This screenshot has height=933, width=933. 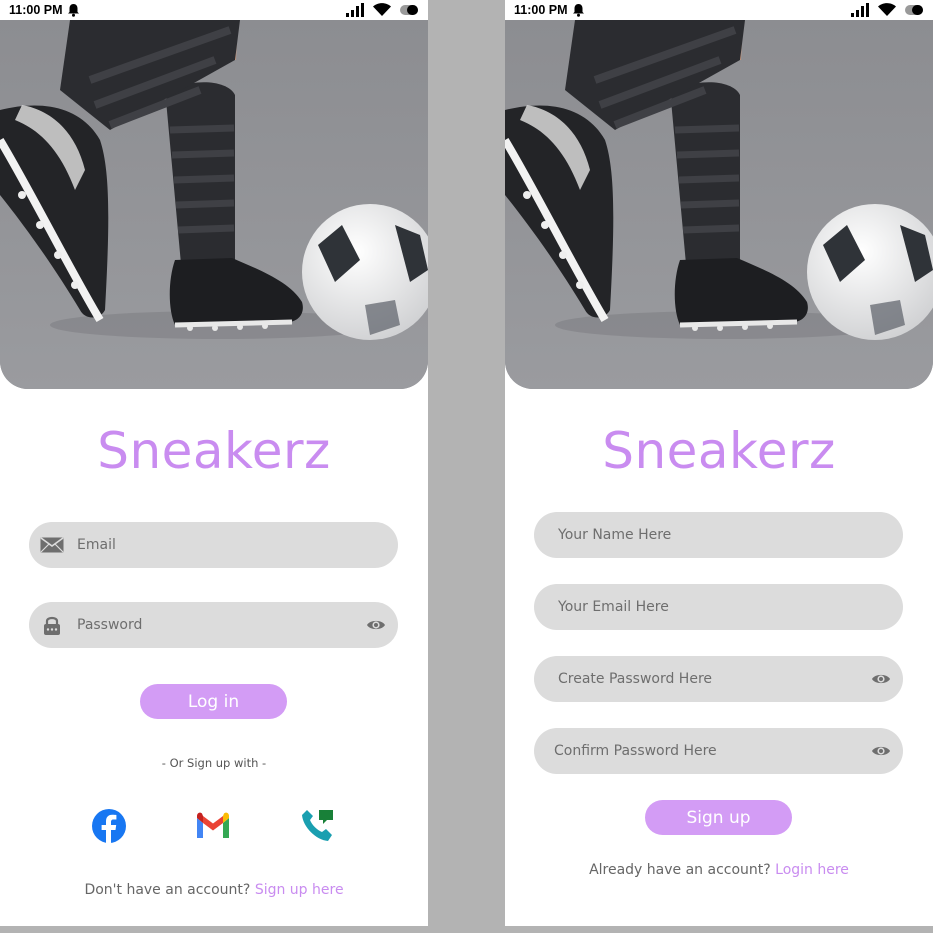 What do you see at coordinates (213, 826) in the screenshot?
I see `gmail-icon` at bounding box center [213, 826].